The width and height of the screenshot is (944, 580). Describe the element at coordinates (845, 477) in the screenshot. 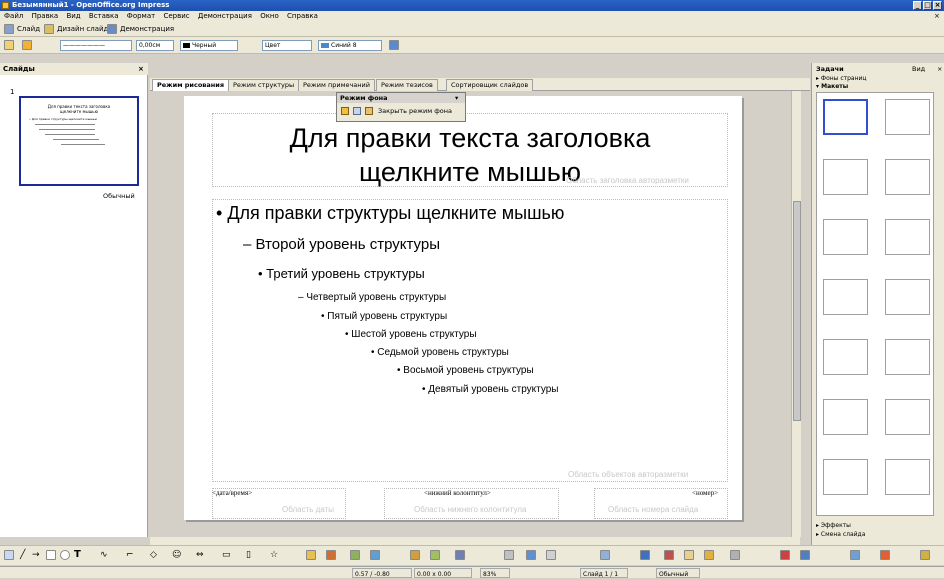

I see `layout-title-object` at that location.